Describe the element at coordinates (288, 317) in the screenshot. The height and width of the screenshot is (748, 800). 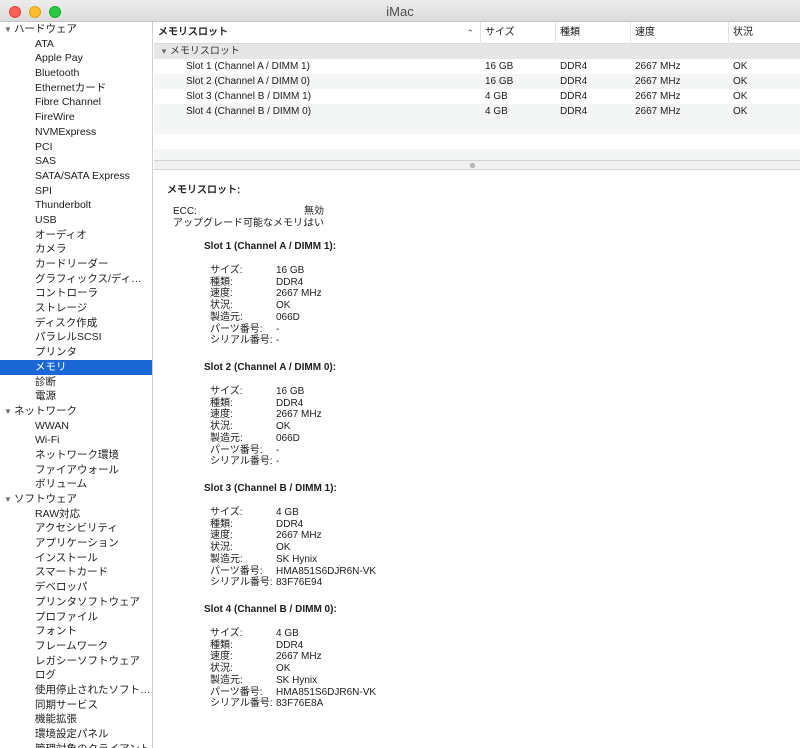
I see `slot-field-value: 066D` at that location.